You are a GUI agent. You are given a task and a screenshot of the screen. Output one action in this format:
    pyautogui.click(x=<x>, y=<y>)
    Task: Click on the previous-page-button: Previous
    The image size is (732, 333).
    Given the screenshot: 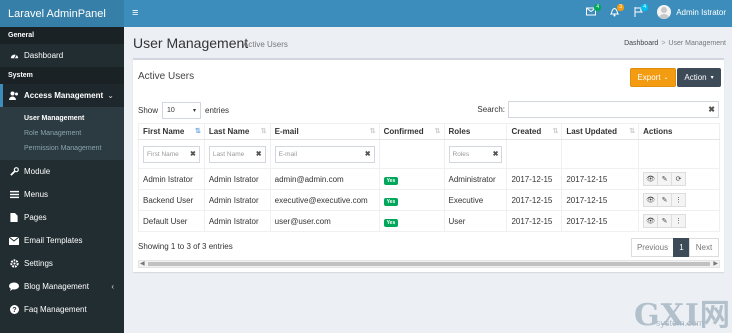 What is the action you would take?
    pyautogui.click(x=652, y=247)
    